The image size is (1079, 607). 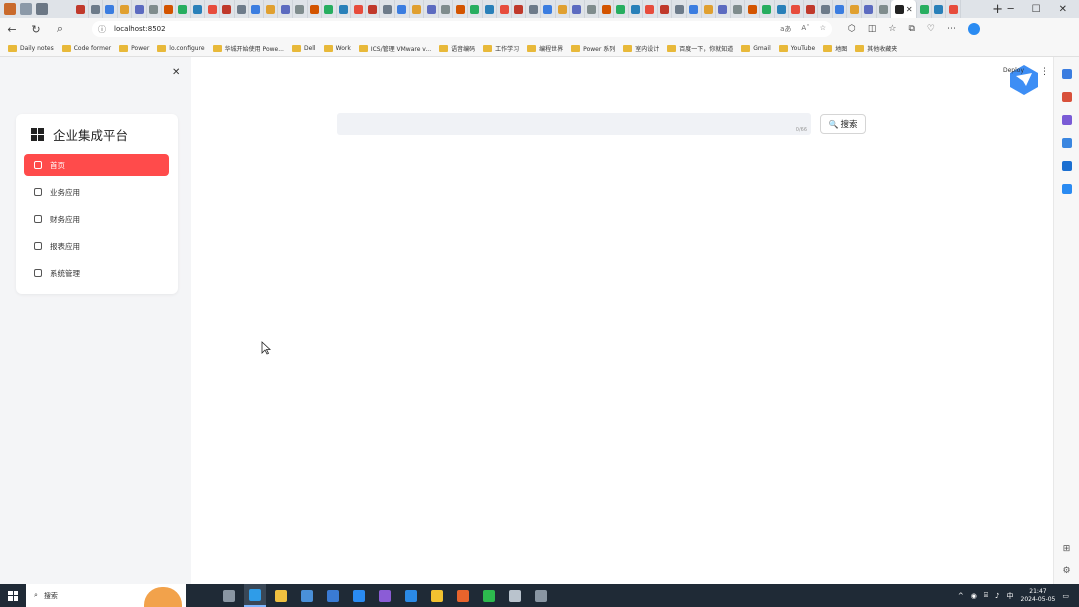 What do you see at coordinates (462, 29) in the screenshot?
I see `url-field: ⓘ localhost:8502 aあ Aˆ ☆` at bounding box center [462, 29].